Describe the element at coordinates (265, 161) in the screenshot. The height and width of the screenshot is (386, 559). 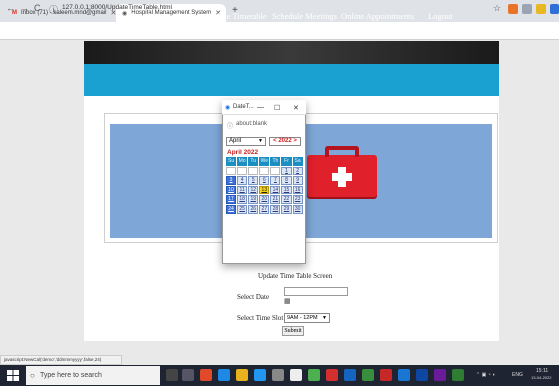
I see `weekday-header-row: Su Mo Tu We Th Fr Sa` at that location.